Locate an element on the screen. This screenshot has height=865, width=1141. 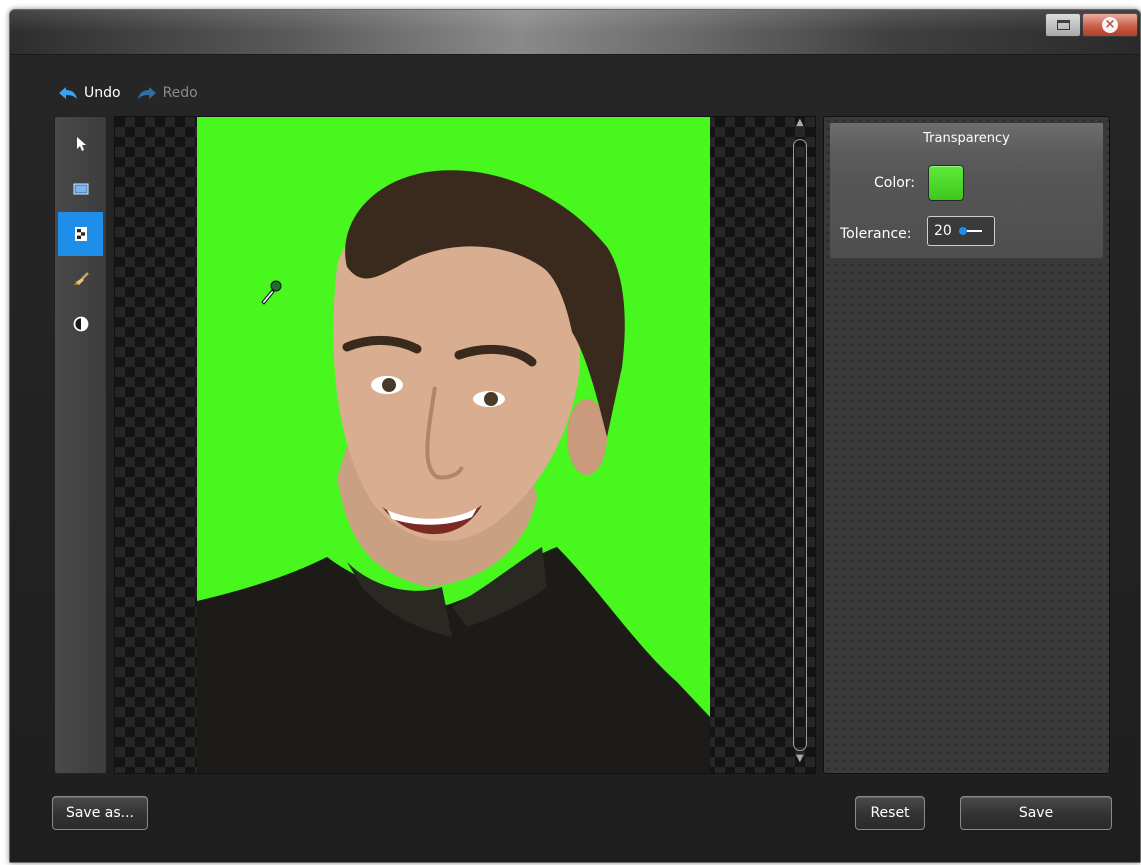
maximize-icon is located at coordinates (1063, 25).